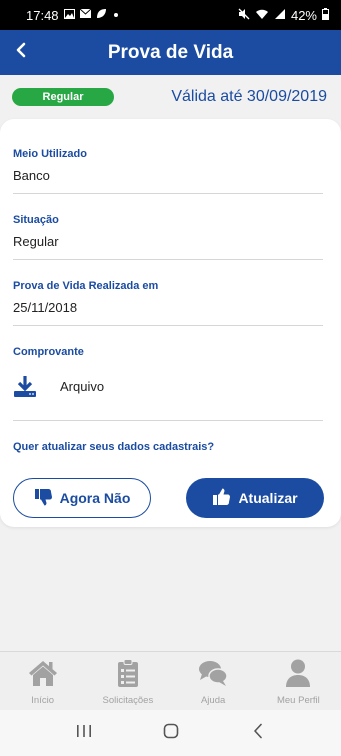  Describe the element at coordinates (43, 673) in the screenshot. I see `home-icon` at that location.